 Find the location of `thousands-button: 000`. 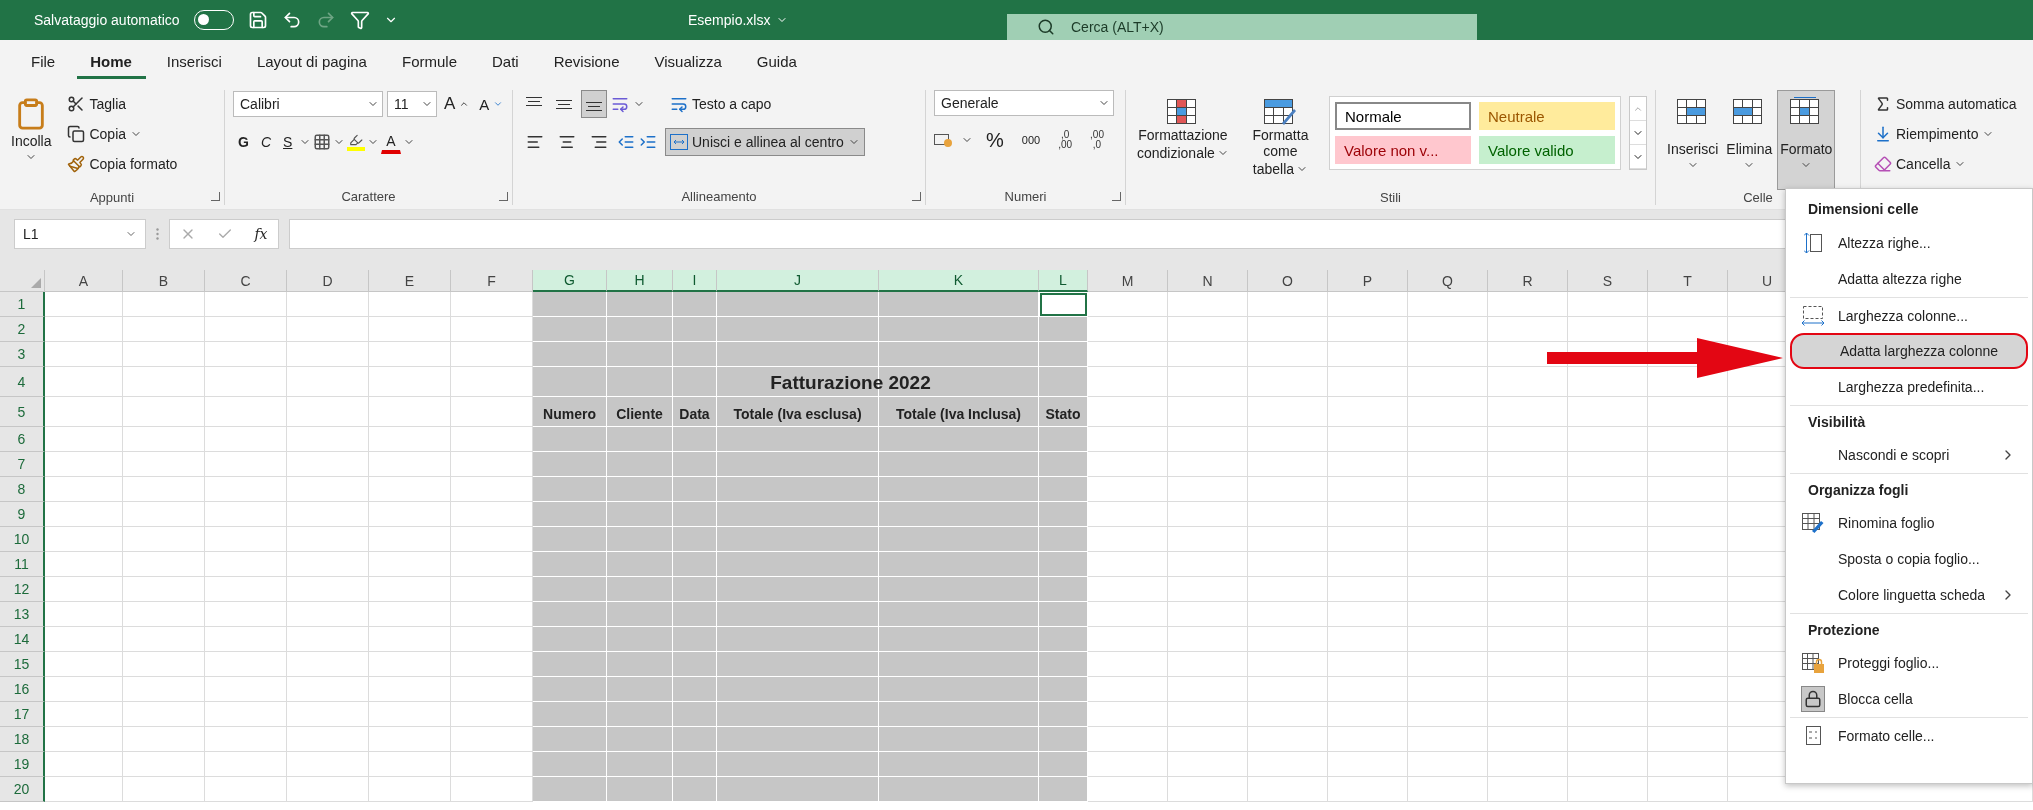

thousands-button: 000 is located at coordinates (1031, 140).